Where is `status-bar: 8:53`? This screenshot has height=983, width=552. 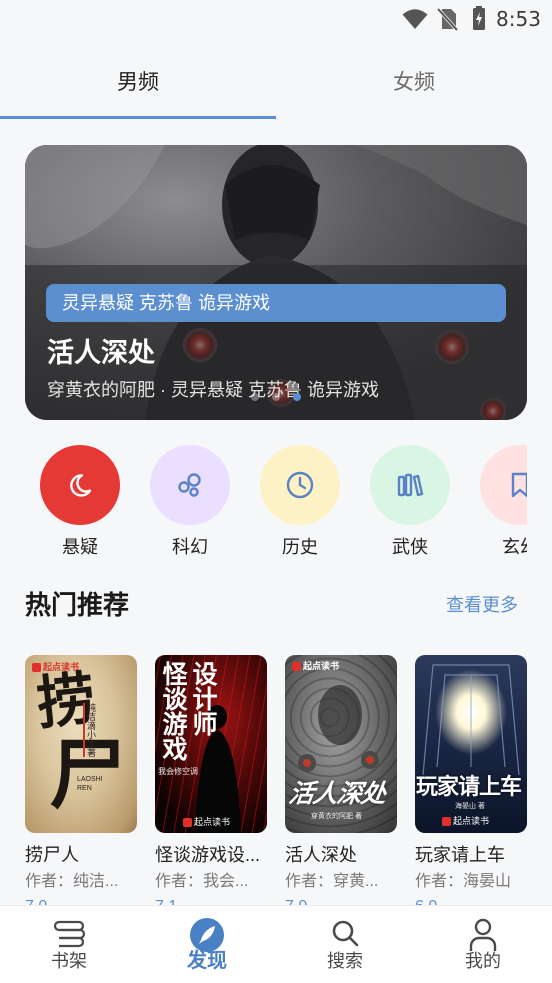
status-bar: 8:53 is located at coordinates (276, 19).